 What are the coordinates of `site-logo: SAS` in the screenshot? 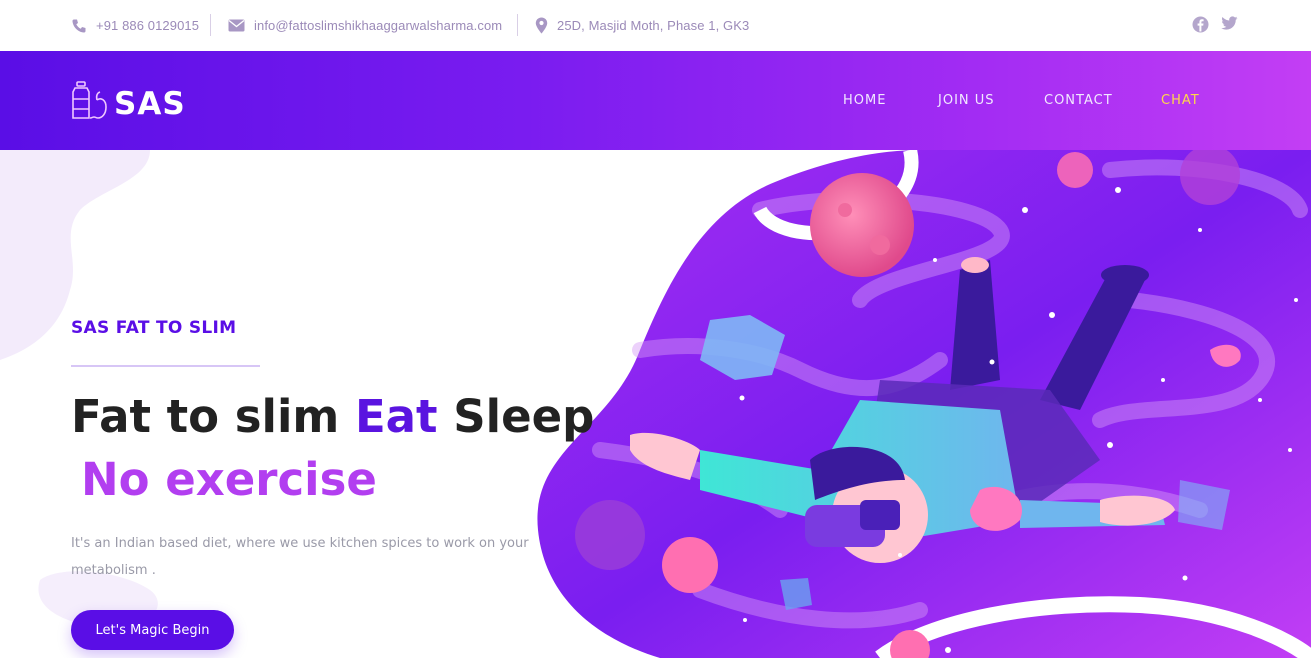 It's located at (128, 103).